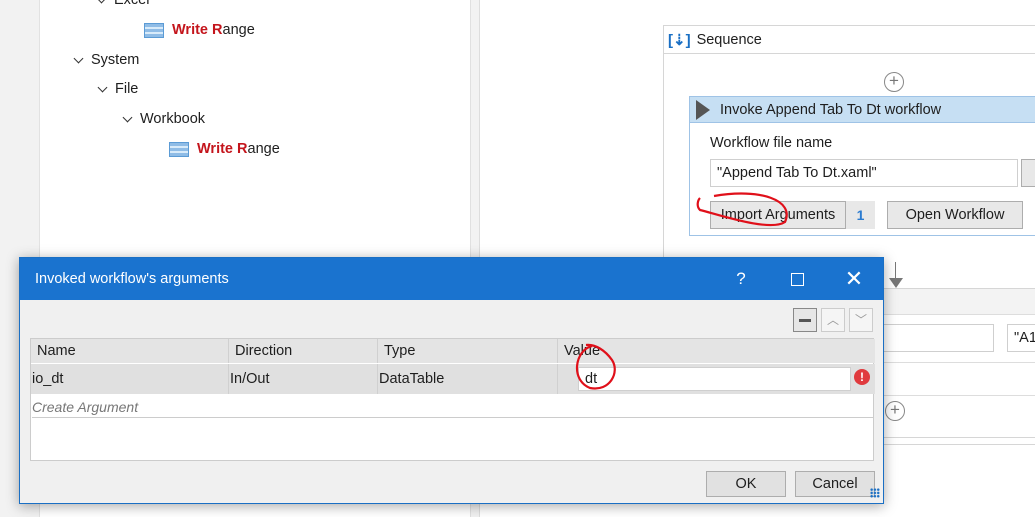 This screenshot has width=1035, height=517. I want to click on minus-icon, so click(805, 321).